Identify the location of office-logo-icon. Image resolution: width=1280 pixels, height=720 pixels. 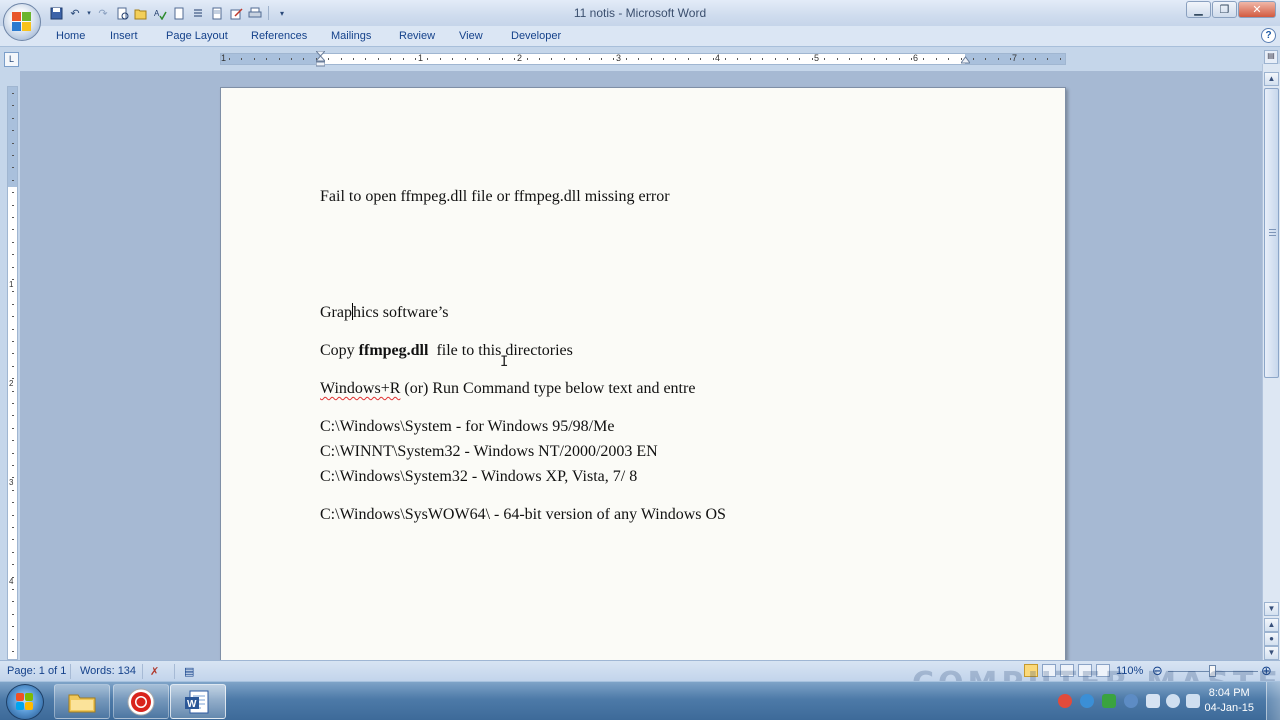
(22, 22).